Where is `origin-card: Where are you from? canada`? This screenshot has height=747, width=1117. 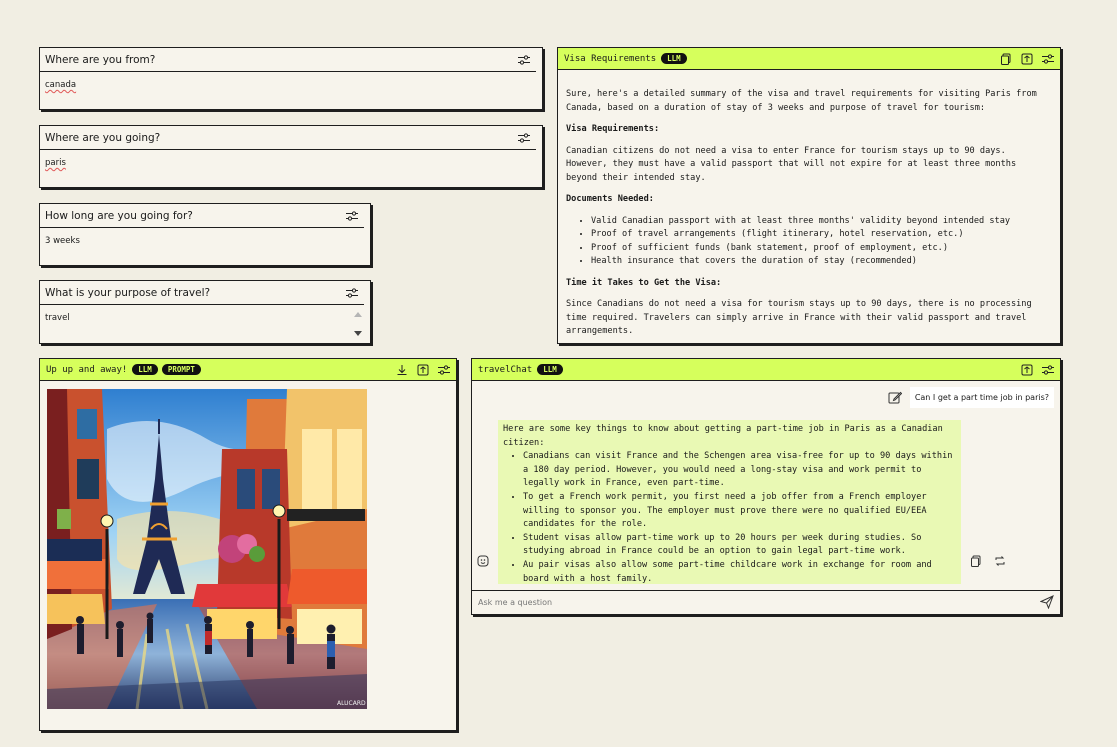 origin-card: Where are you from? canada is located at coordinates (291, 78).